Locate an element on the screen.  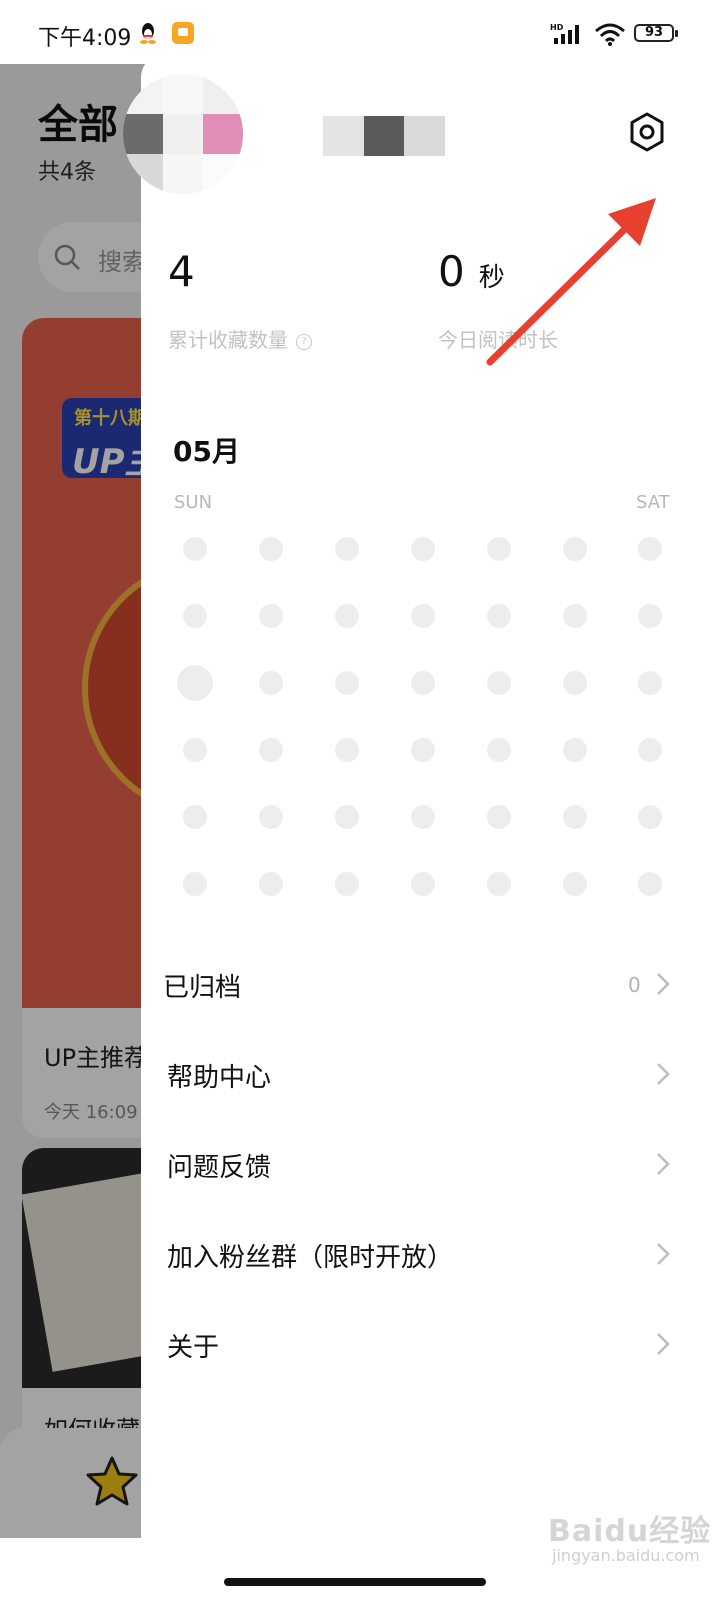
menu-item-count: 0 is located at coordinates (634, 985).